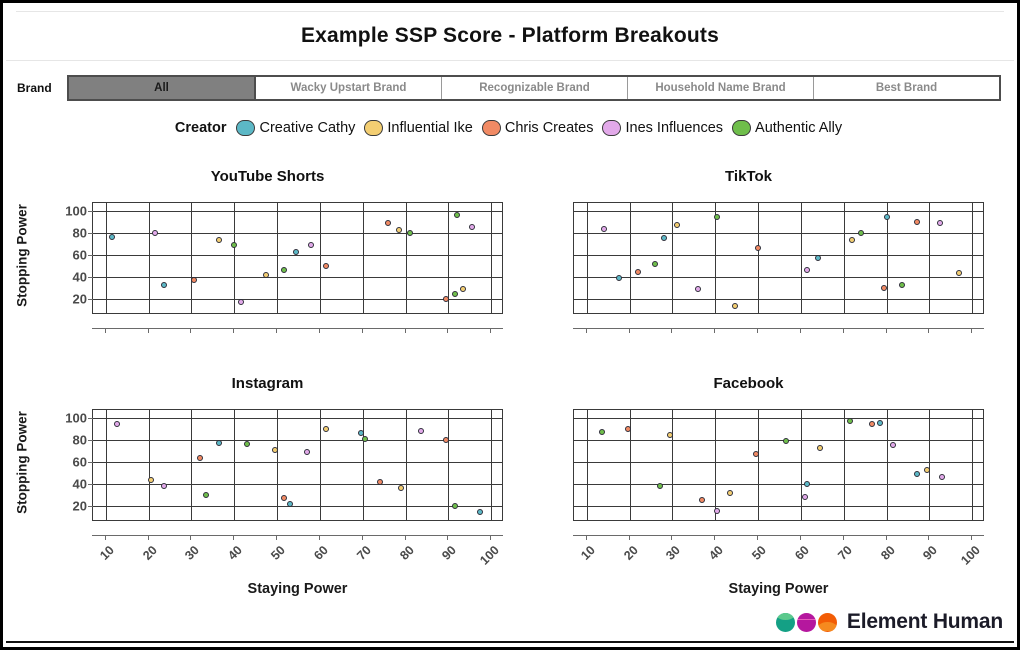 This screenshot has width=1020, height=650. What do you see at coordinates (535, 88) in the screenshot?
I see `brand-tab-recognizable-brand: Recognizable Brand` at bounding box center [535, 88].